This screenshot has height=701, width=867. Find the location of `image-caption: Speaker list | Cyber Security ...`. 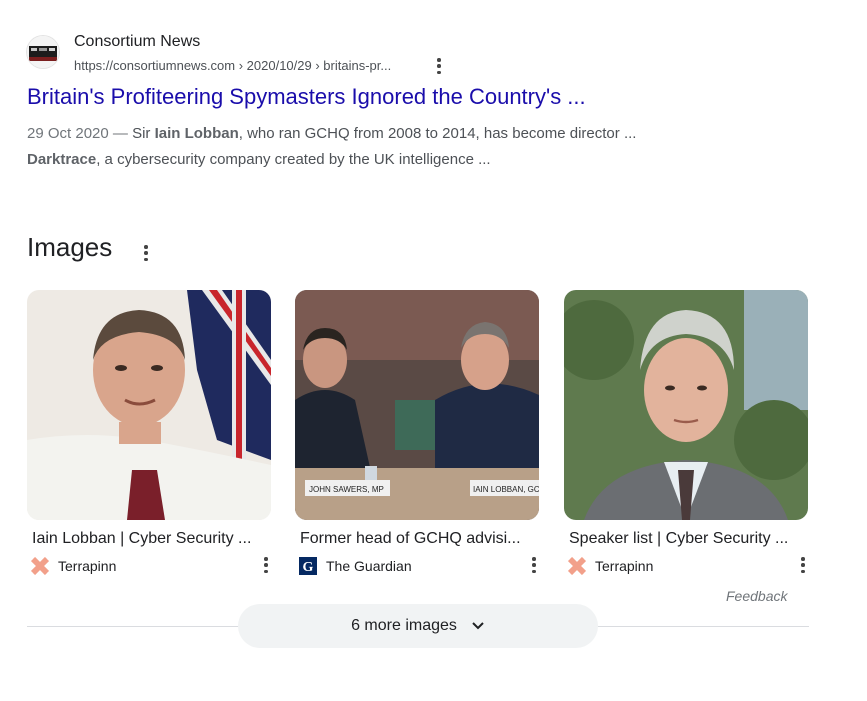

image-caption: Speaker list | Cyber Security ... is located at coordinates (678, 539).